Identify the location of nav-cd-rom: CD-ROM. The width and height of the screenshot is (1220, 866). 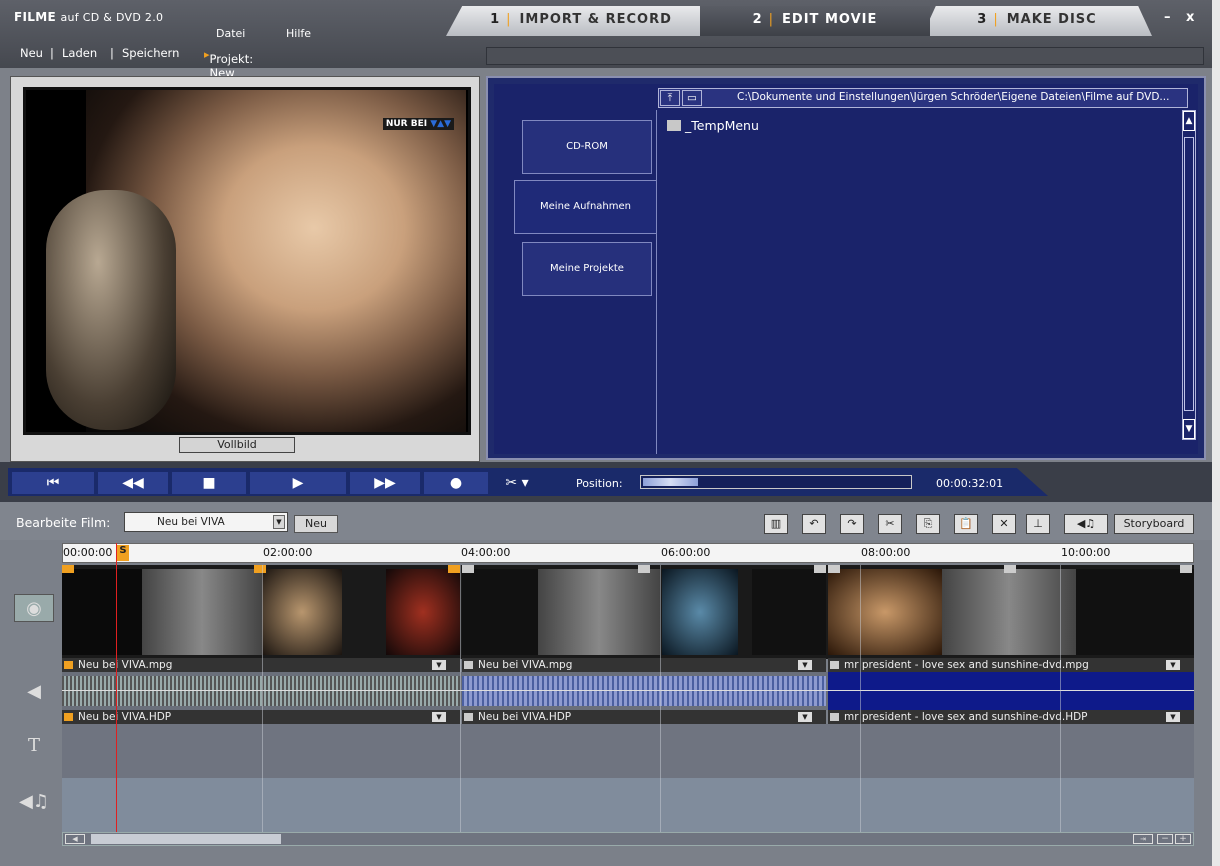
(587, 147).